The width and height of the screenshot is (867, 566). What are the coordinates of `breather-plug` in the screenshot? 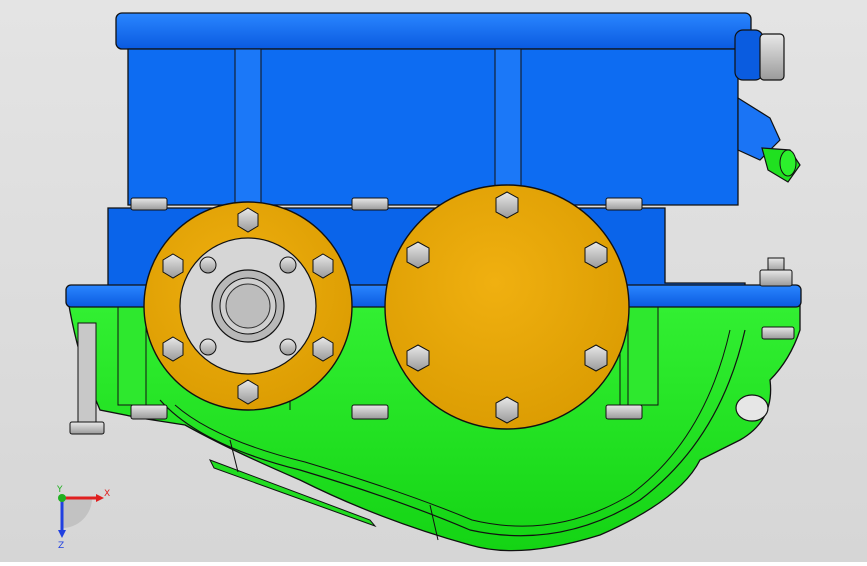 It's located at (781, 165).